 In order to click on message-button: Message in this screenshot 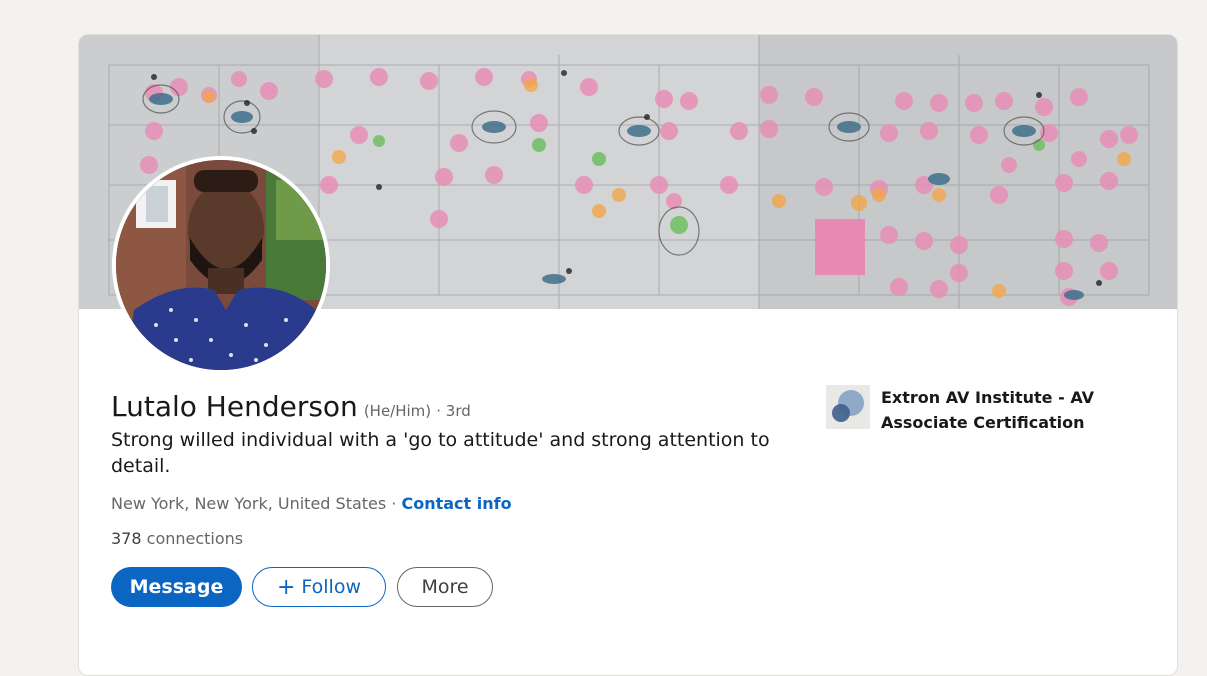, I will do `click(176, 587)`.